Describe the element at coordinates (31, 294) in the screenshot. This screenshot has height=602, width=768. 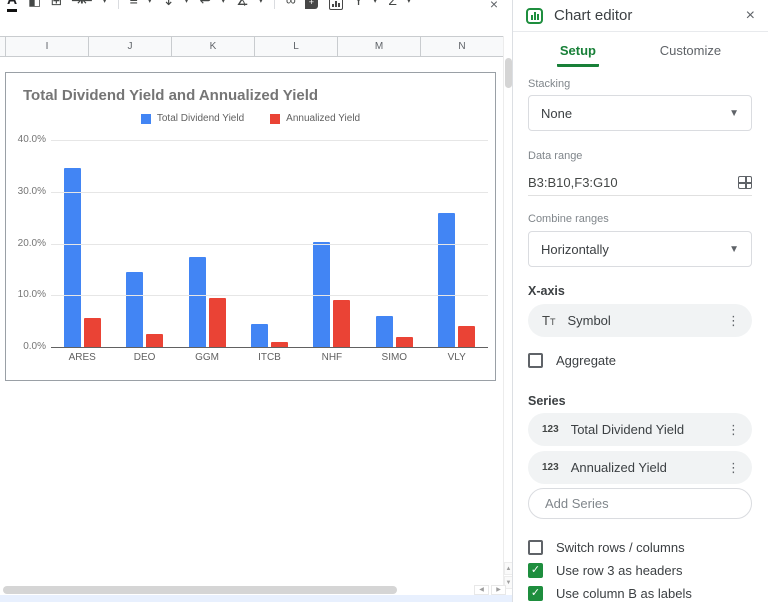
I see `y-tick-label: 10.0%` at that location.